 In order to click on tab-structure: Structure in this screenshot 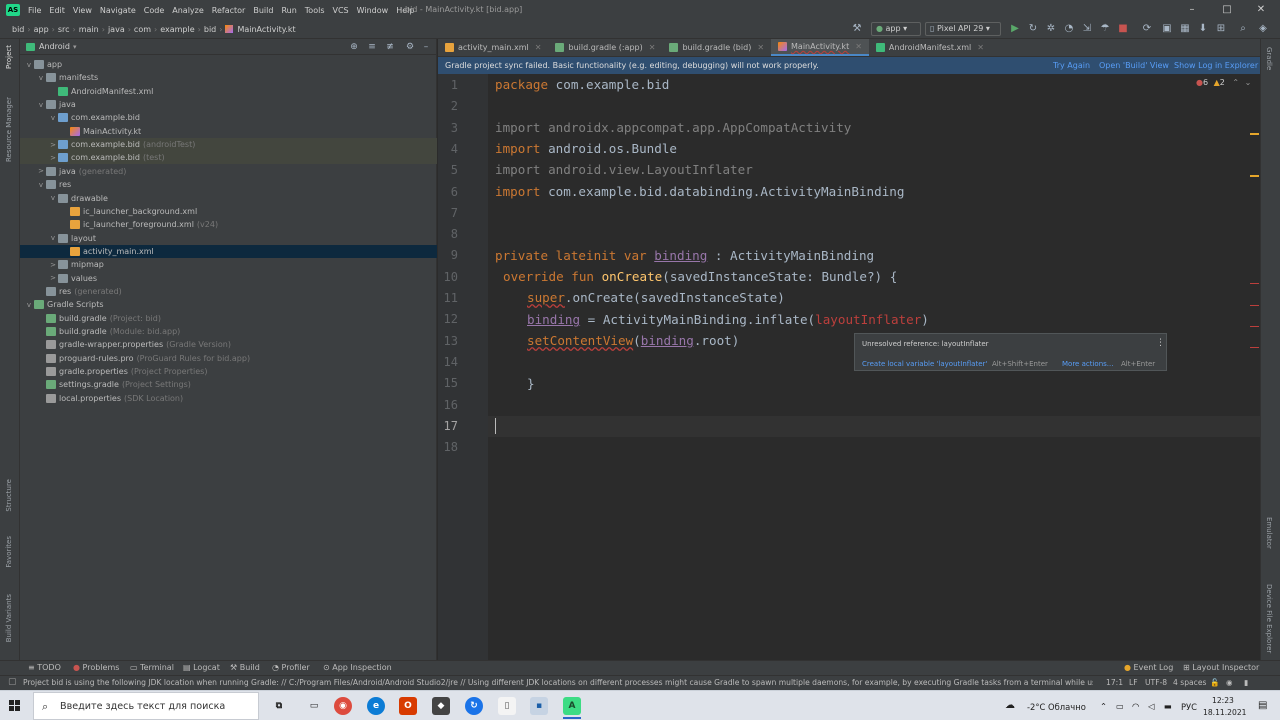, I will do `click(9, 495)`.